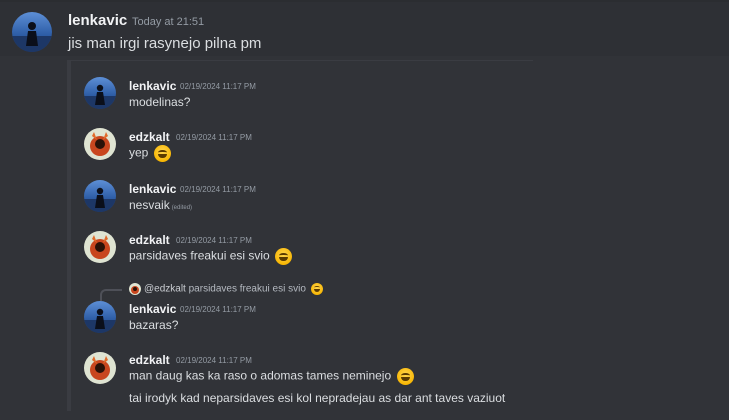 The width and height of the screenshot is (729, 420). I want to click on message-text: jis man irgi rasynejo pilna pm, so click(165, 43).